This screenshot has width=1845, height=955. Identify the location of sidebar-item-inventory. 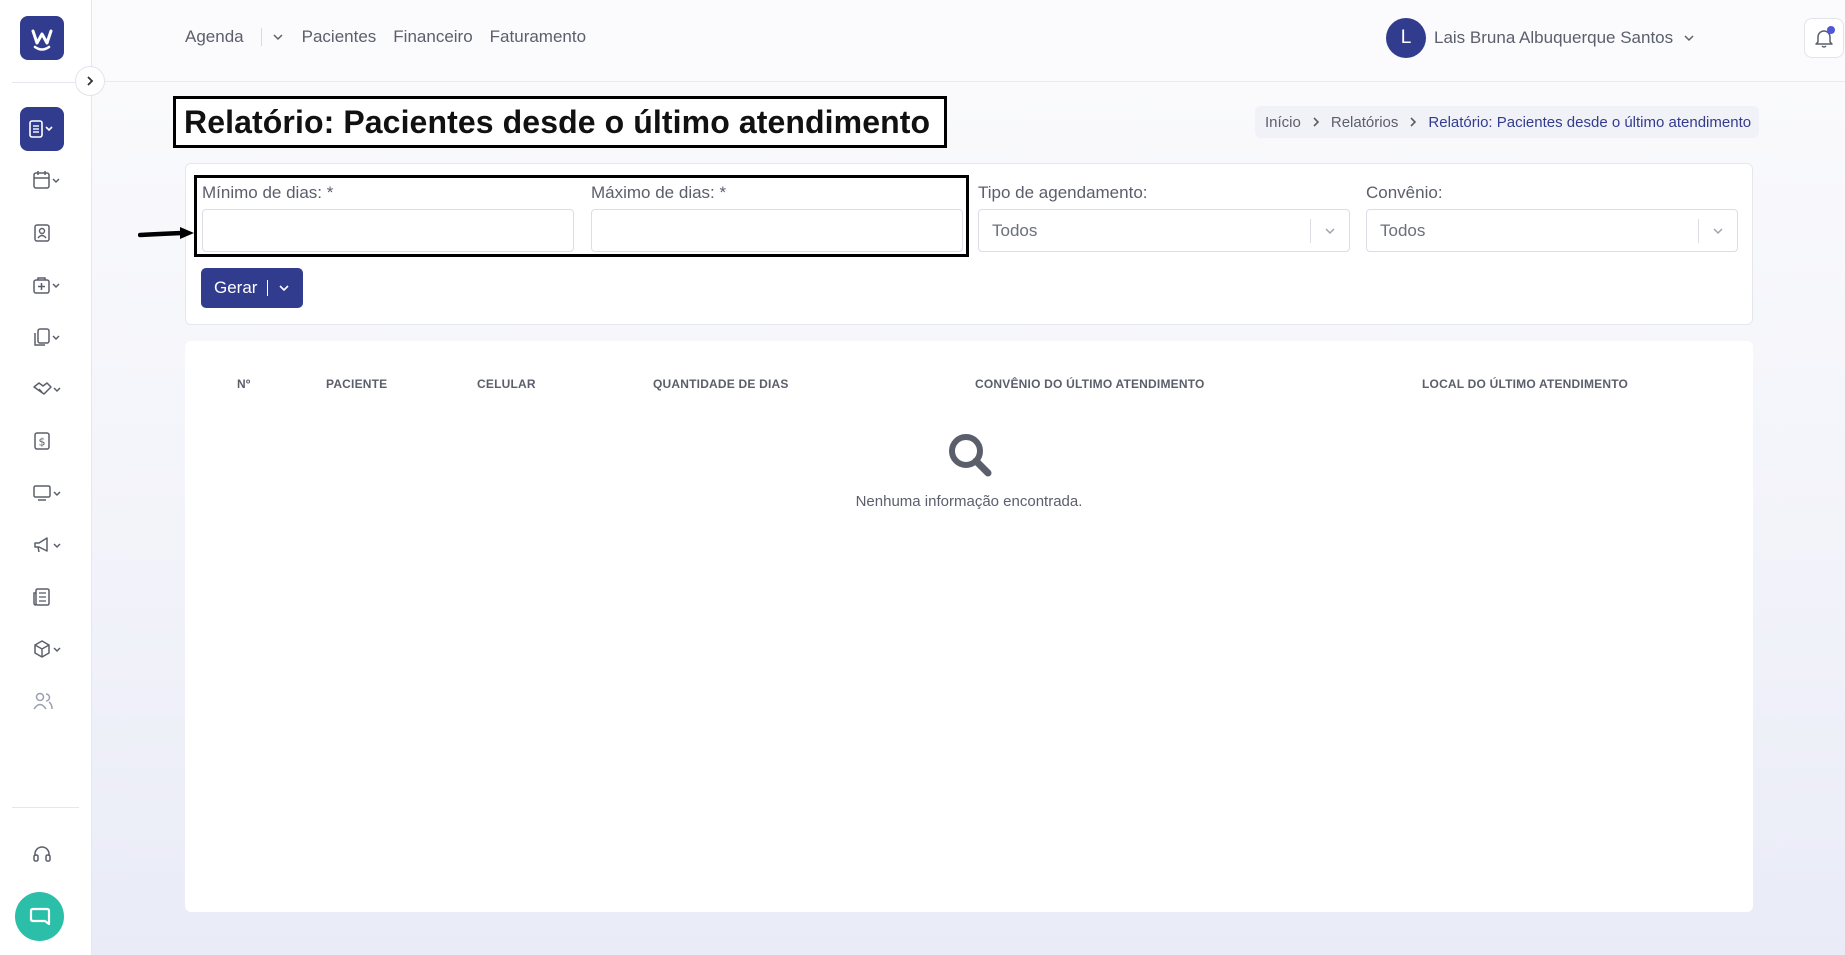
(46, 649).